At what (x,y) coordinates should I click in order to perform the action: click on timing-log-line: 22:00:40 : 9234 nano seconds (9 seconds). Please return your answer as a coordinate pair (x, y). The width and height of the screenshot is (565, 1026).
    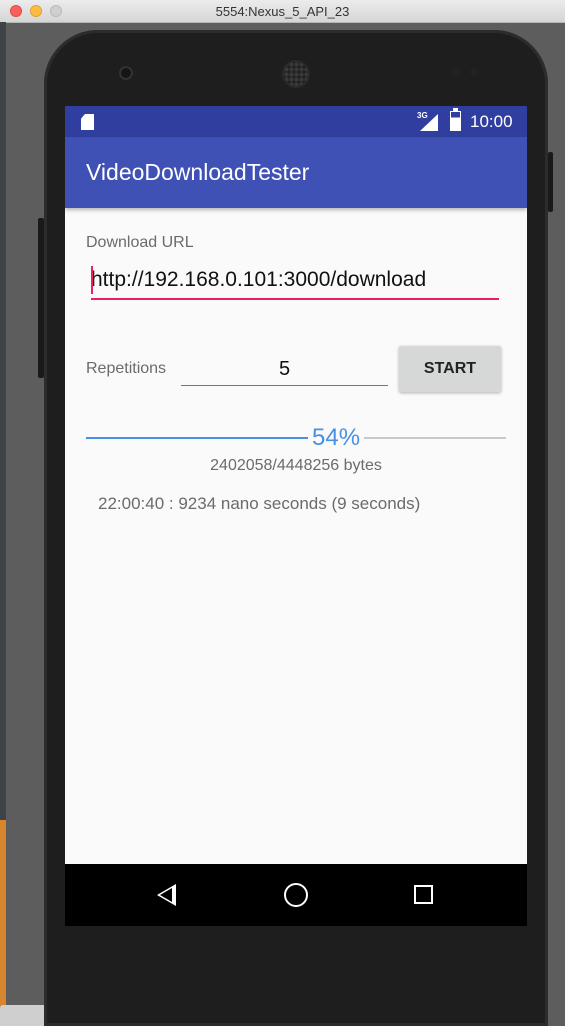
    Looking at the image, I should click on (259, 503).